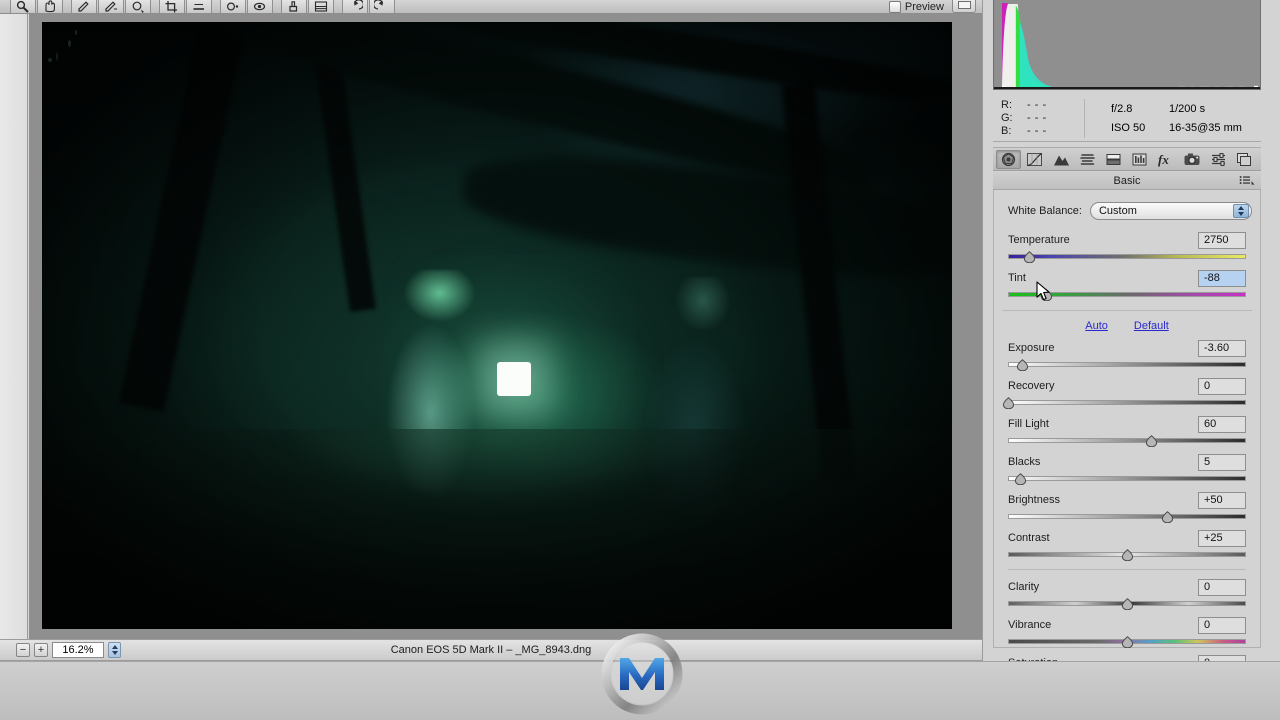  Describe the element at coordinates (1247, 180) in the screenshot. I see `panel-flyout-menu-icon` at that location.